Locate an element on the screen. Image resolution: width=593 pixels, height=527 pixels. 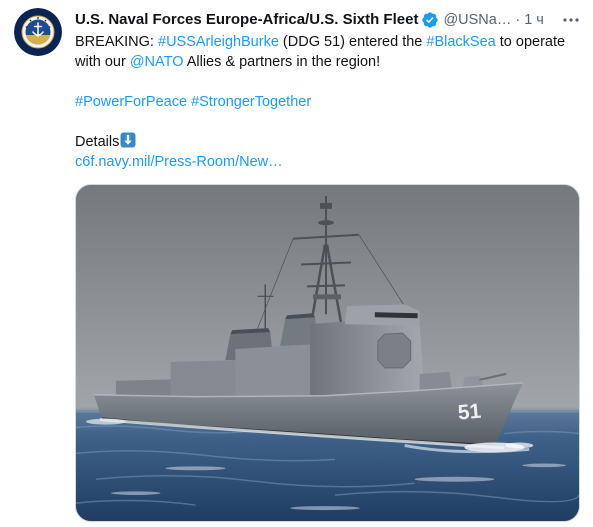
details-label: Details is located at coordinates (97, 142).